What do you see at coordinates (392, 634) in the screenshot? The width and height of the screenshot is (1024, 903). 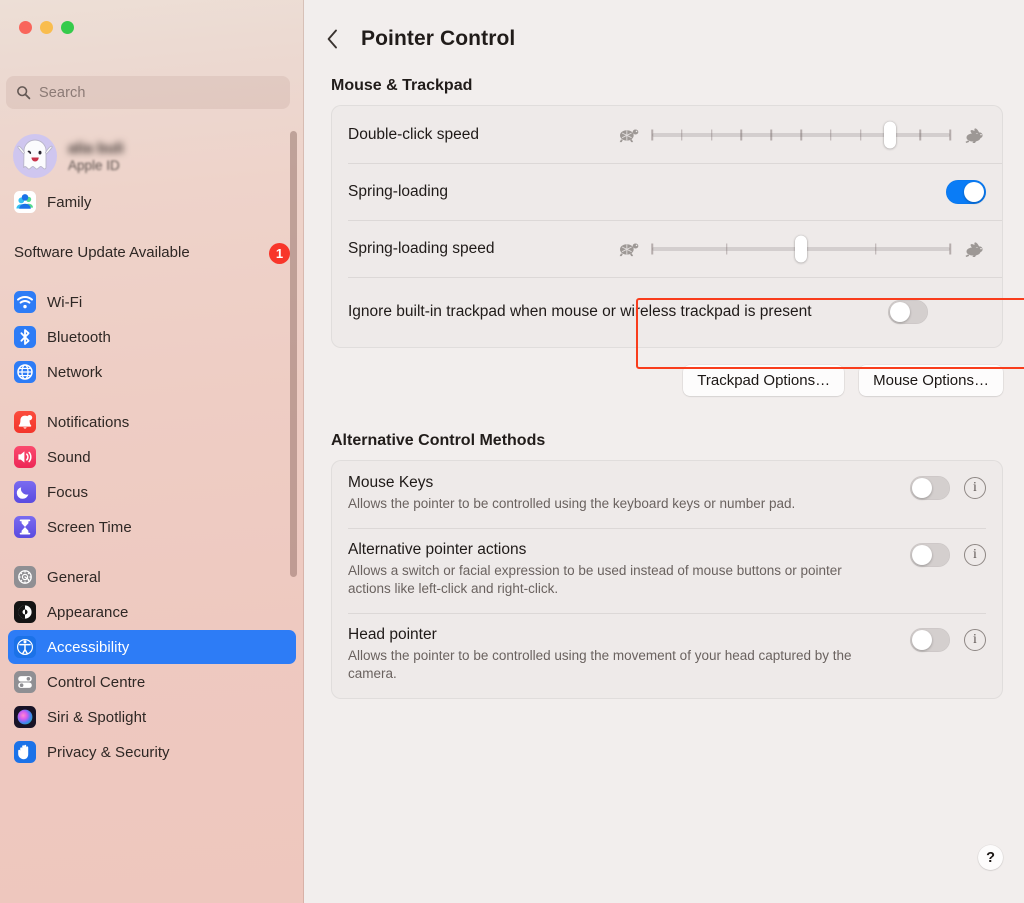 I see `alt-title: Head pointer` at bounding box center [392, 634].